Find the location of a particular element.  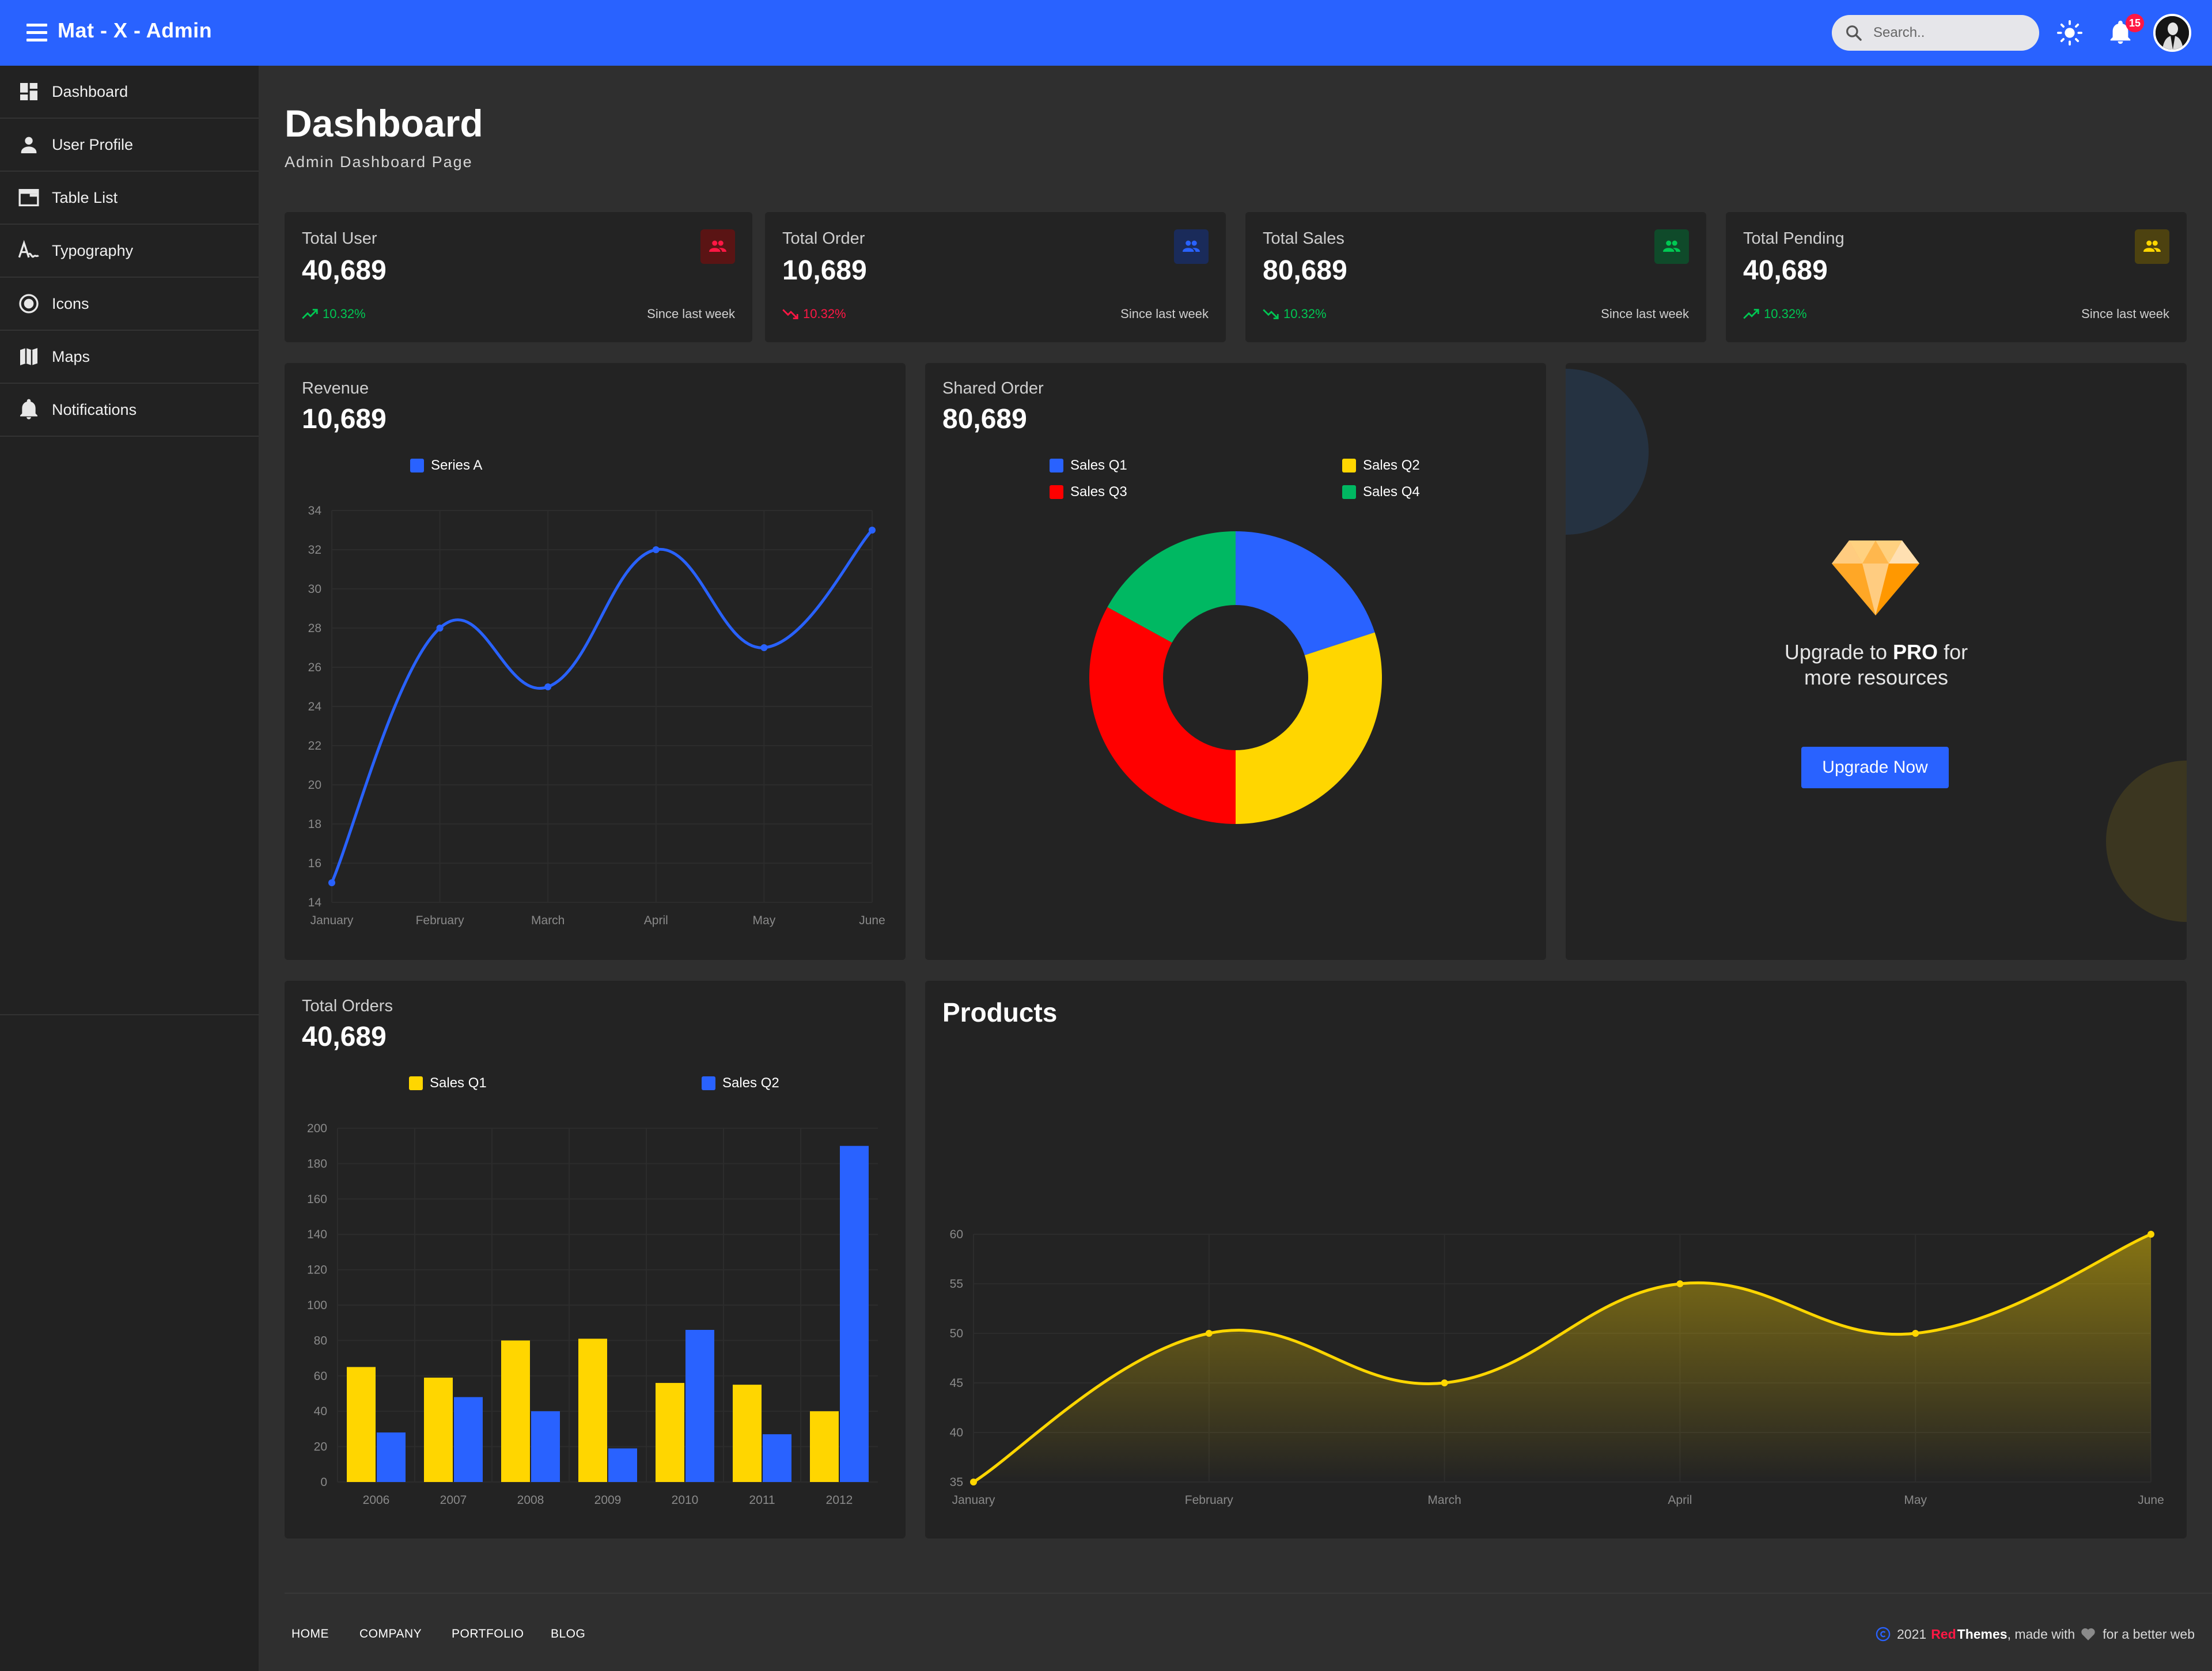

table-icon is located at coordinates (28, 198).